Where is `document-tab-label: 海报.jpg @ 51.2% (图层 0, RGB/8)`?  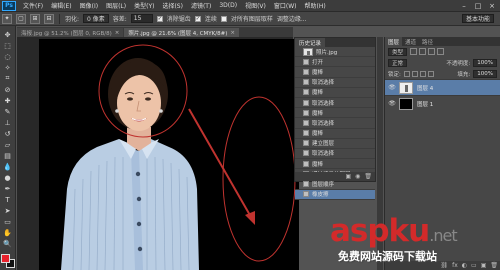
document-tab-label: 海报.jpg @ 51.2% (图层 0, RGB/8) is located at coordinates (66, 33).